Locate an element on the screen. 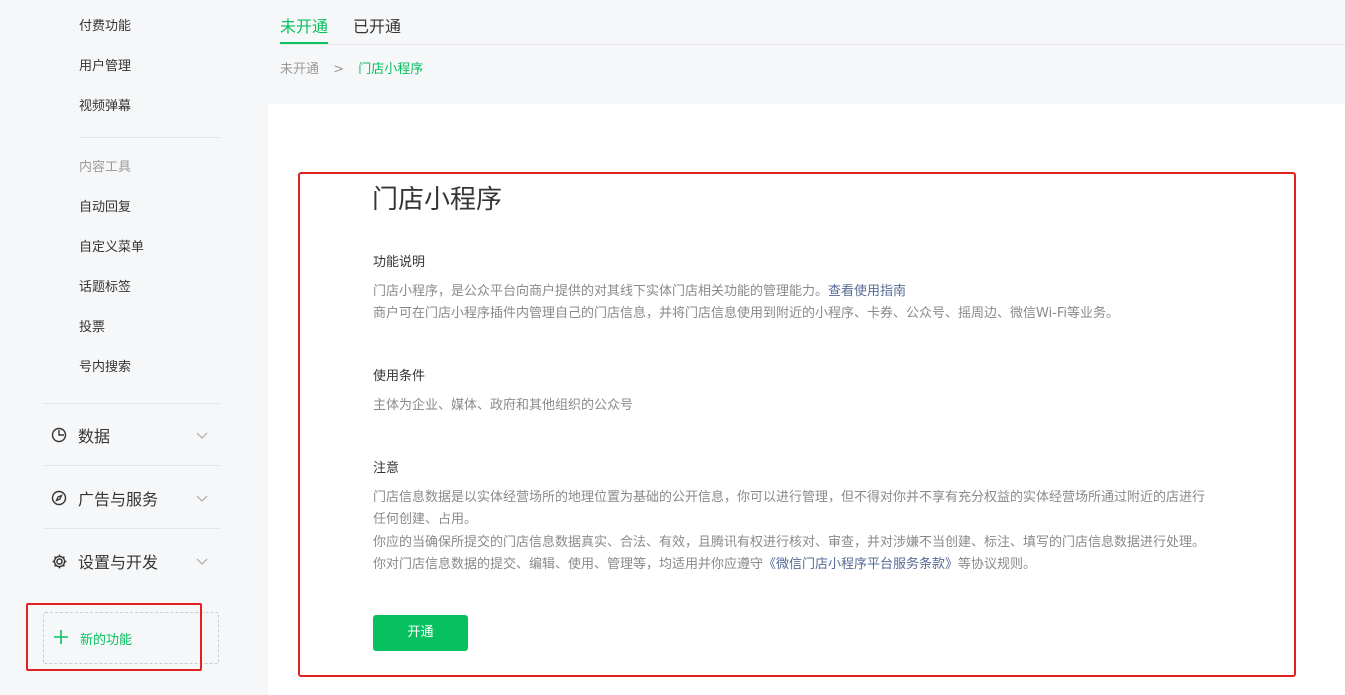 This screenshot has height=695, width=1345. sidebar-group-label: 广告与服务 is located at coordinates (118, 499).